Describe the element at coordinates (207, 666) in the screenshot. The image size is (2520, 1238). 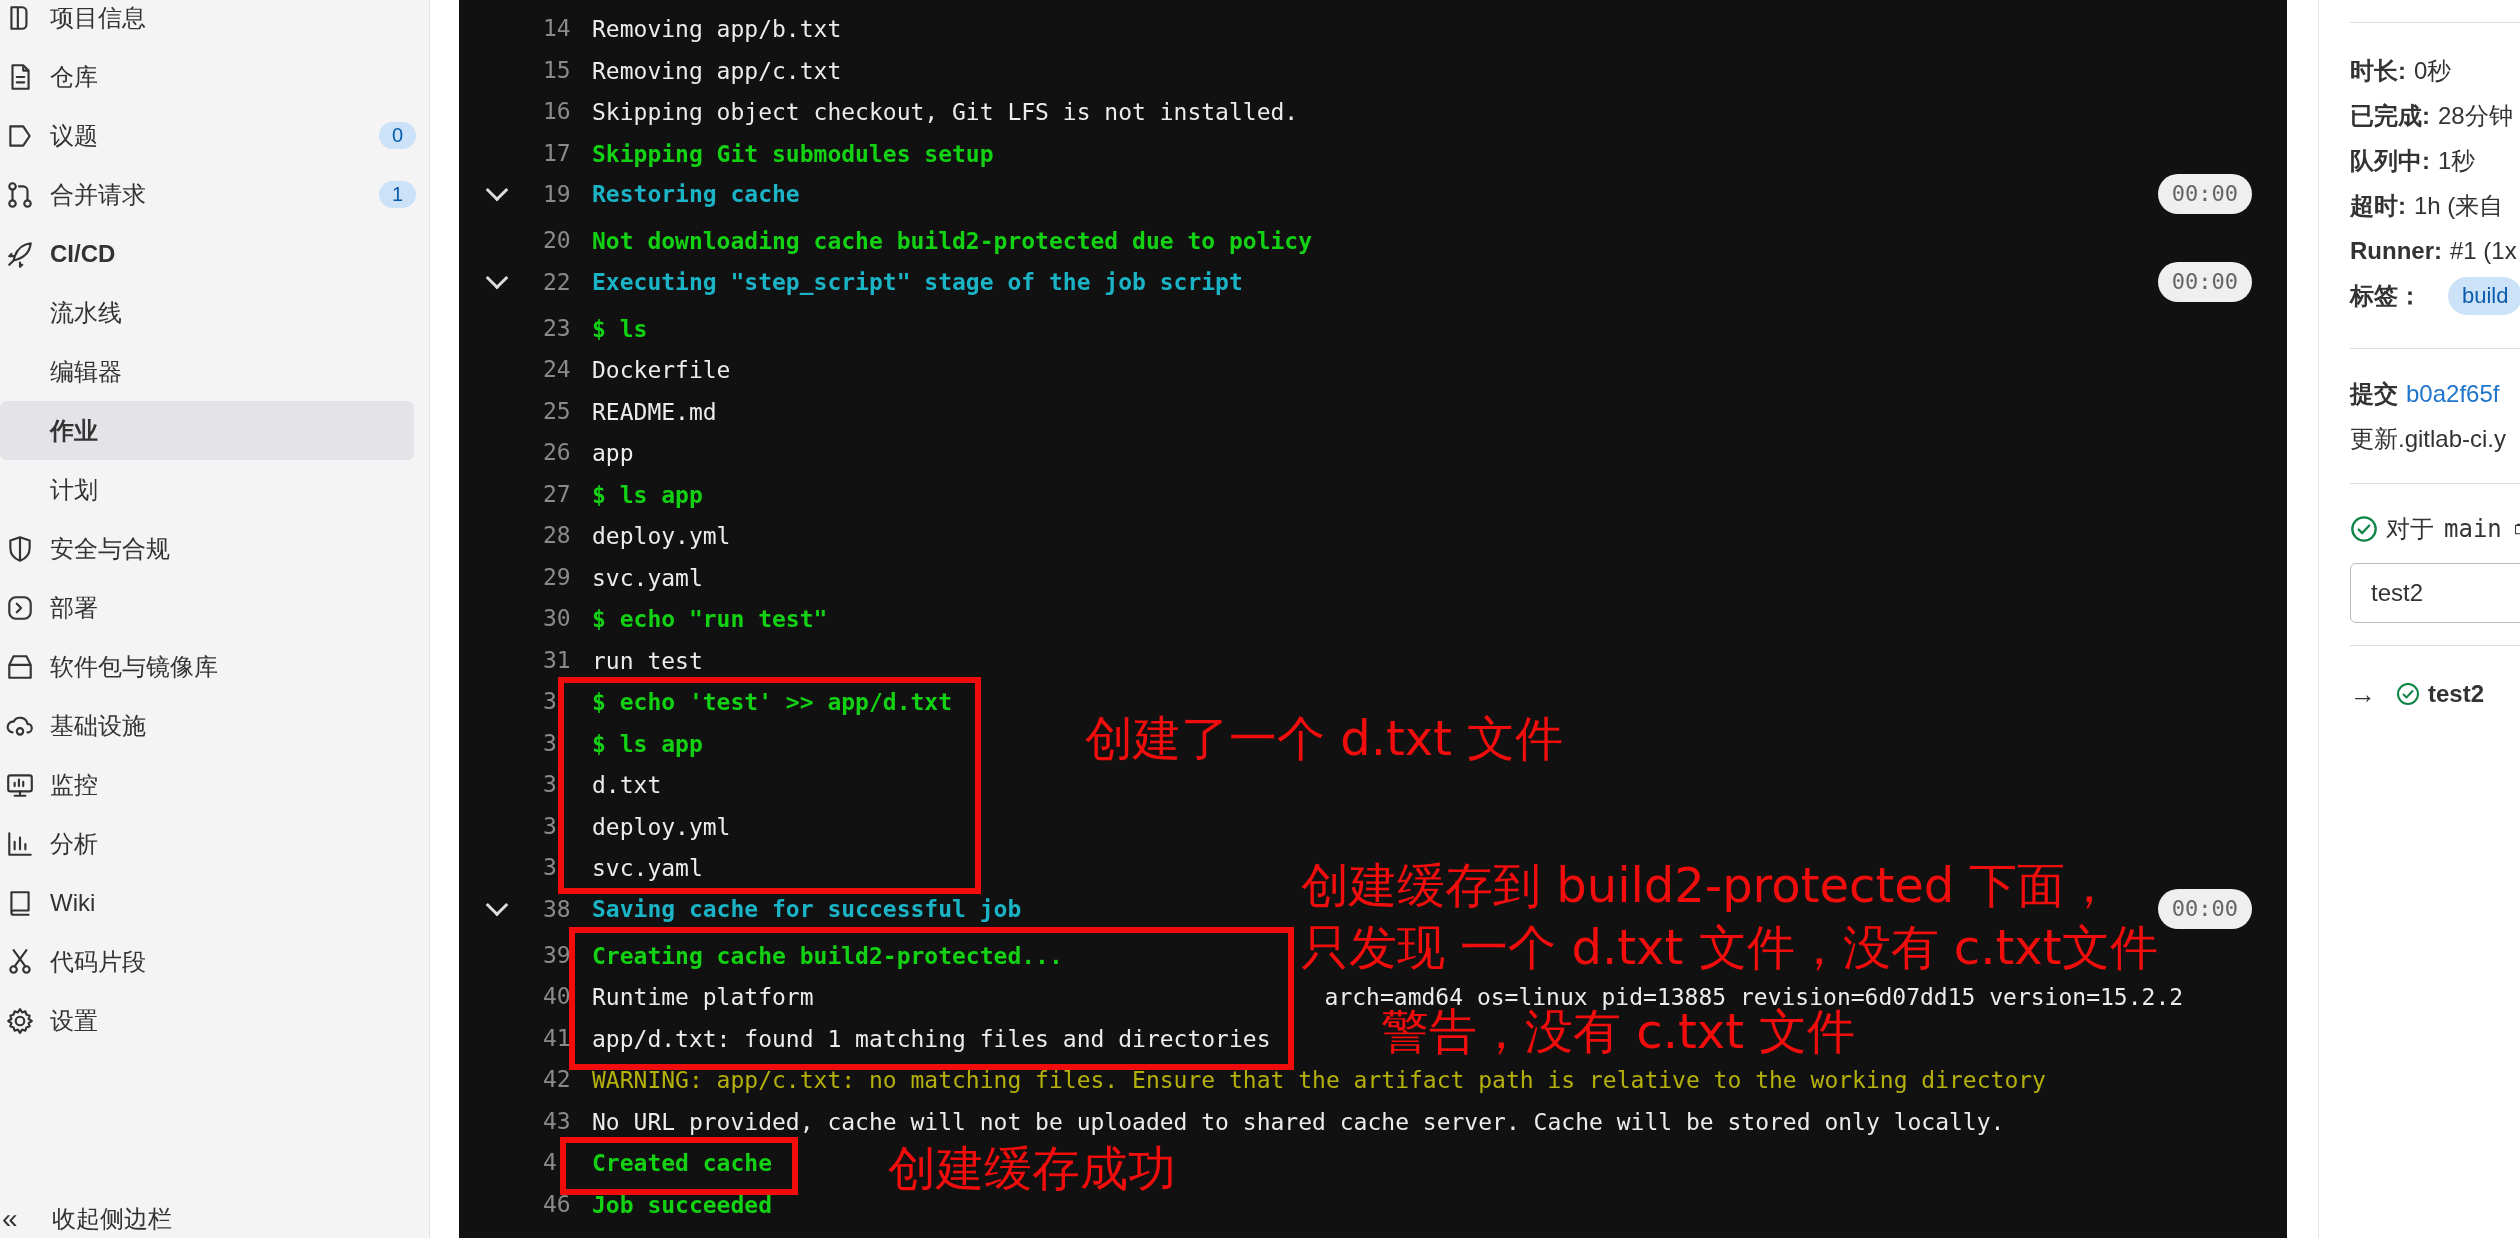
I see `sidebar-item: 软件包与镜像库` at that location.